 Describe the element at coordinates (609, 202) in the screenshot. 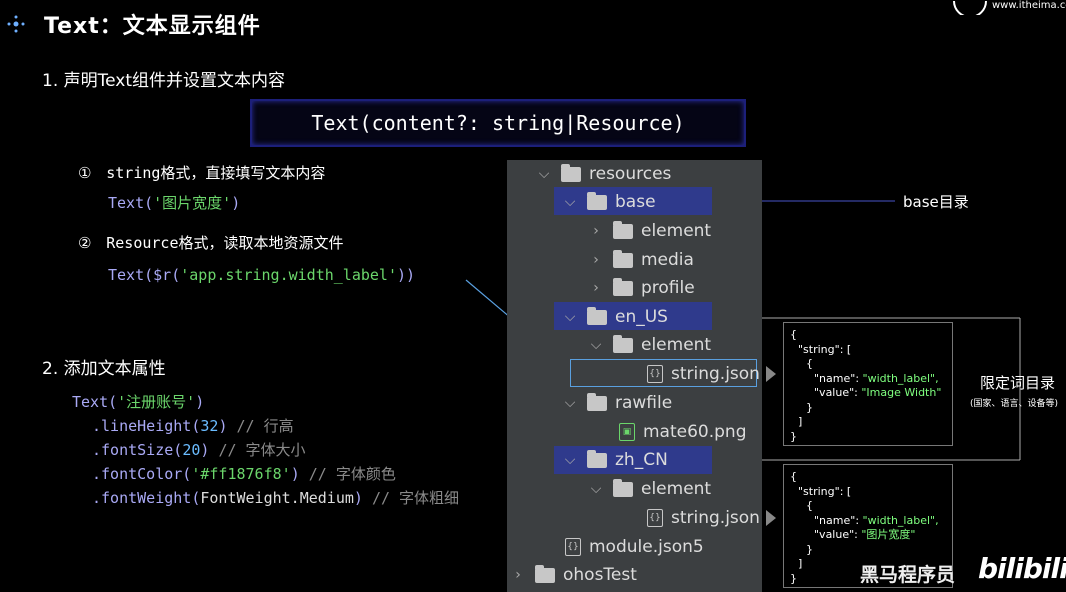

I see `tree-item-base: ⌵ base` at that location.